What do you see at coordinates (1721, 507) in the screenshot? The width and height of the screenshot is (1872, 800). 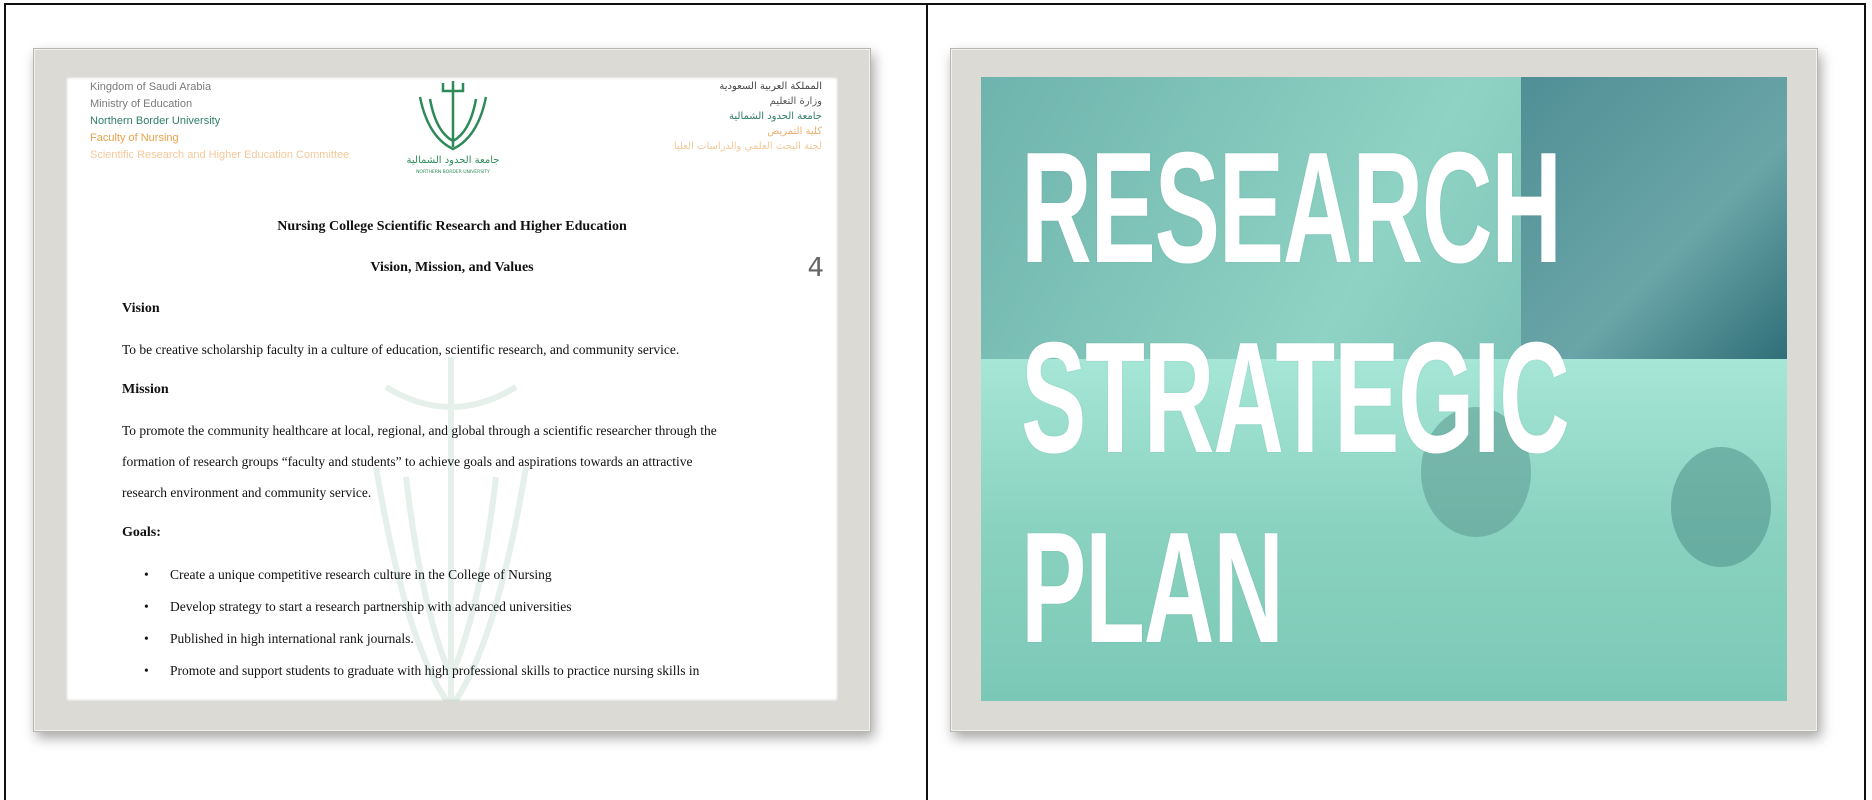 I see `researcher-figure-icon` at bounding box center [1721, 507].